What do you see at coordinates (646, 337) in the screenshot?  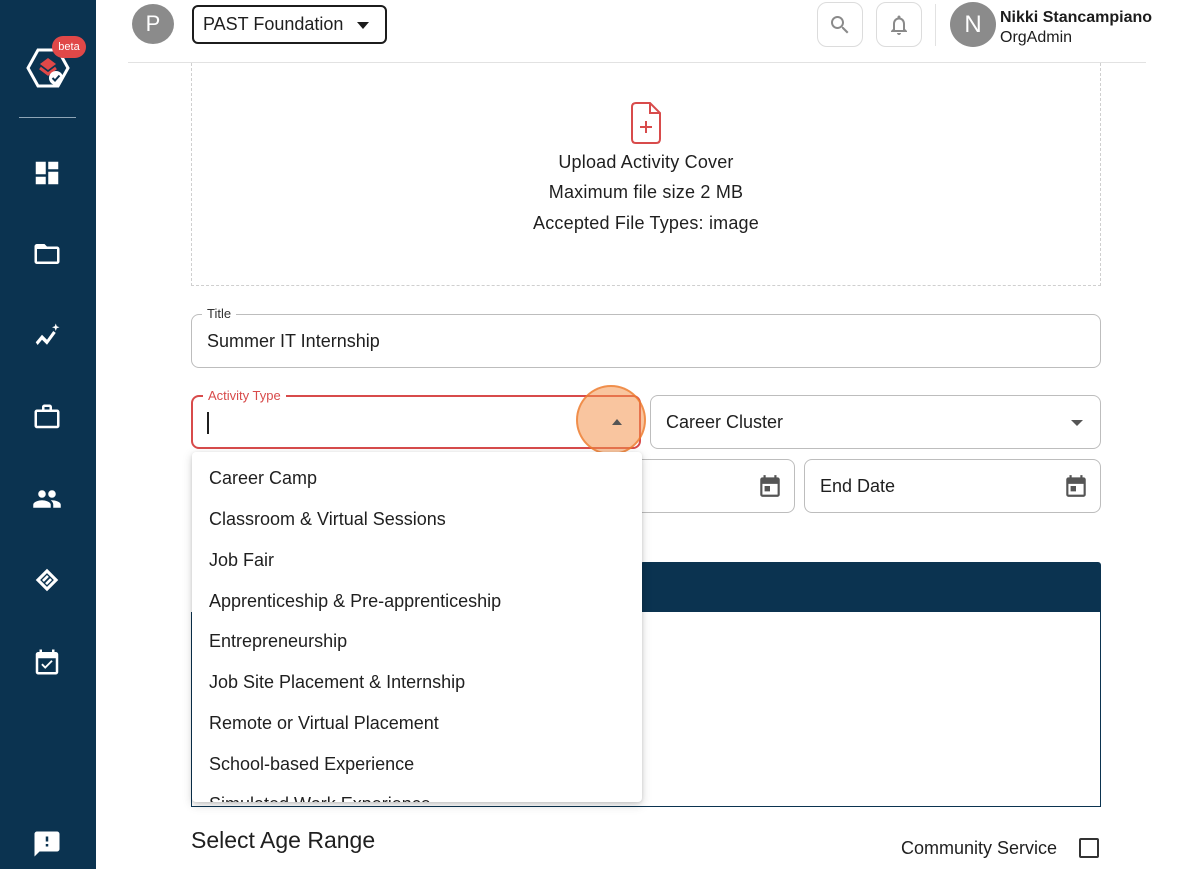 I see `title-field: Title Summer IT Internship` at bounding box center [646, 337].